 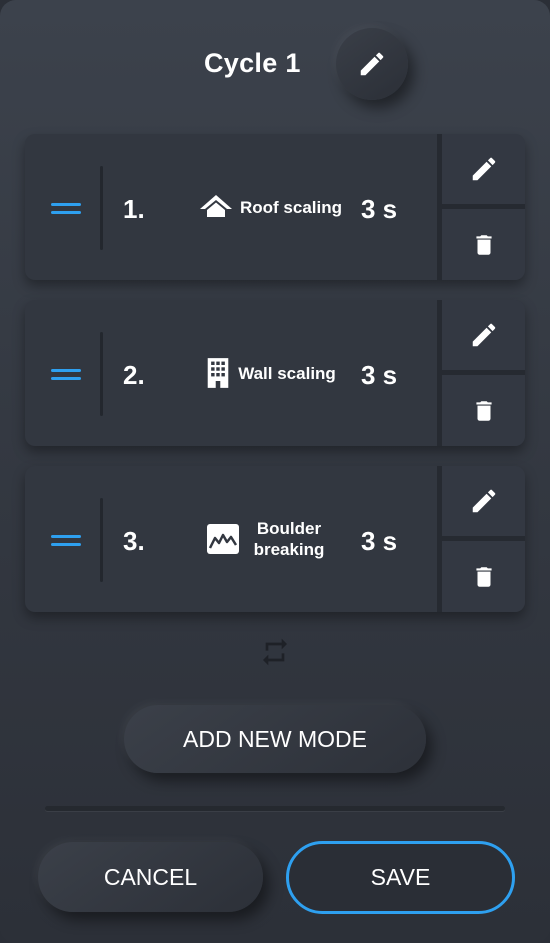 What do you see at coordinates (134, 209) in the screenshot?
I see `mode-number: 1.` at bounding box center [134, 209].